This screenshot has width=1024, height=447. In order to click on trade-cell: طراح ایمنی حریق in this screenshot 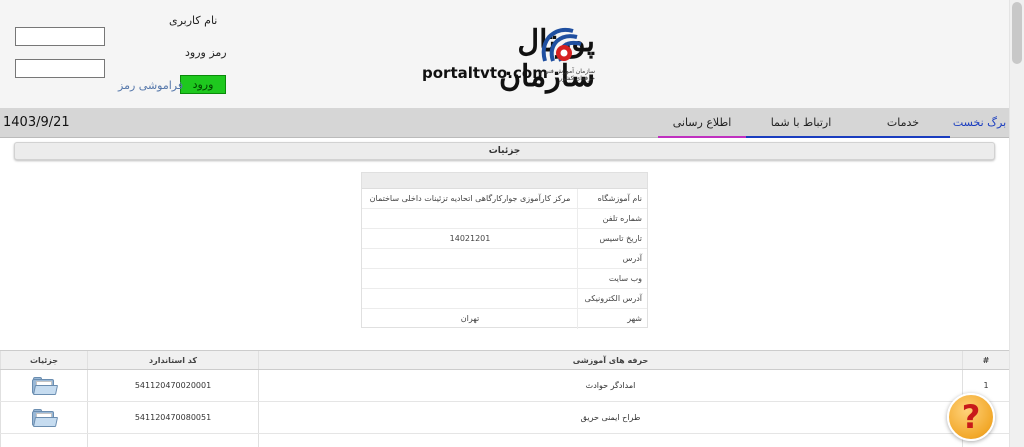, I will do `click(610, 417)`.